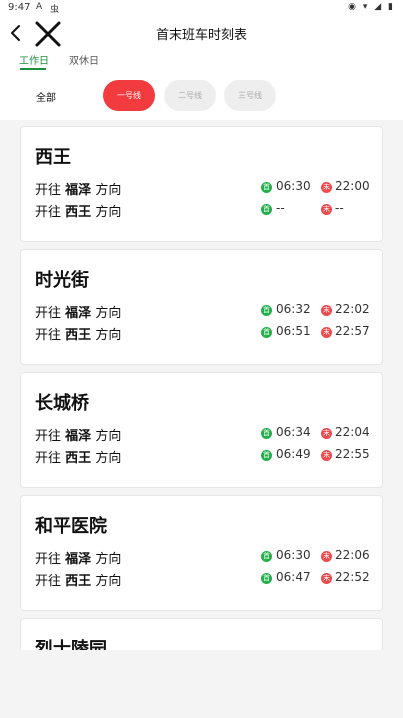 The image size is (403, 718). Describe the element at coordinates (55, 10) in the screenshot. I see `status-indicator-b: 虫` at that location.